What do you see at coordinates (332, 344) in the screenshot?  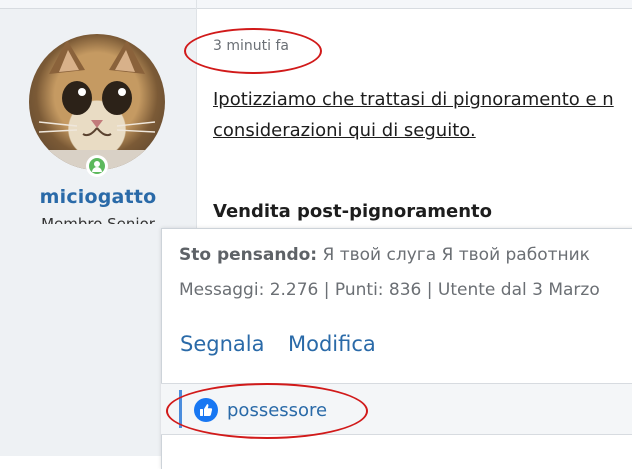 I see `edit-link: Modifica` at bounding box center [332, 344].